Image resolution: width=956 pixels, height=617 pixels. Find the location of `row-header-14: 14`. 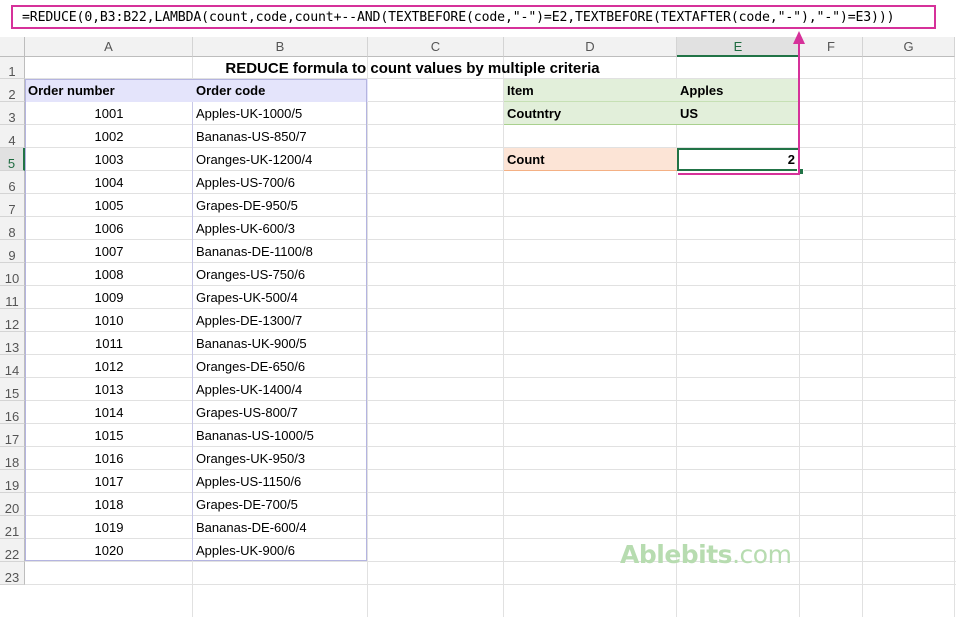

row-header-14: 14 is located at coordinates (12, 366).